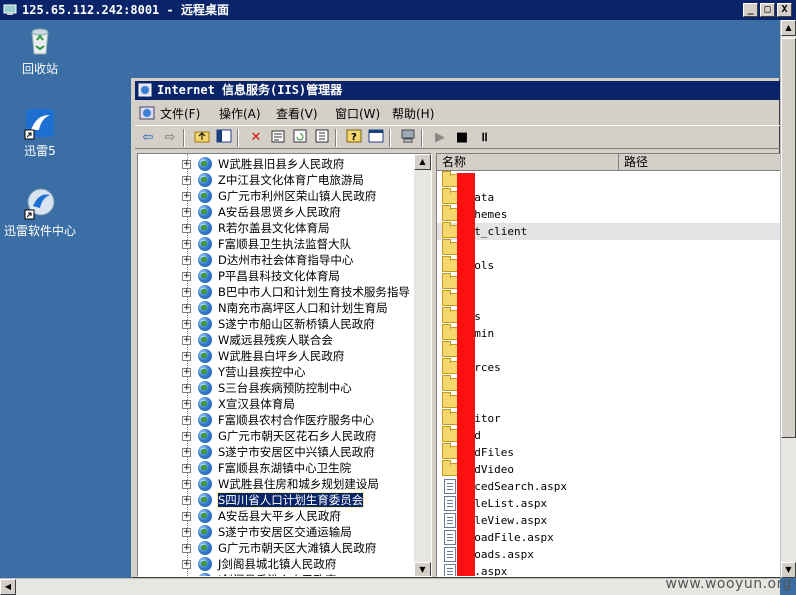 This screenshot has height=595, width=796. What do you see at coordinates (357, 113) in the screenshot?
I see `menu-window: 窗口(W)` at bounding box center [357, 113].